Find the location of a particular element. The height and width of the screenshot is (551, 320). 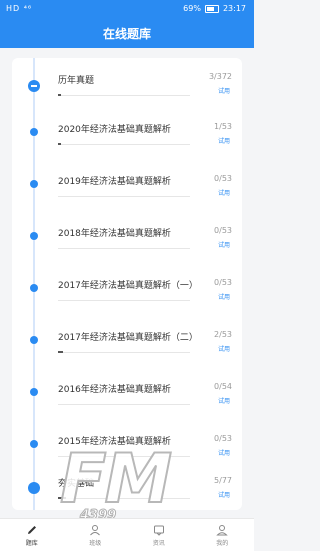

item-title: 2018年经济法基础真题解析 is located at coordinates (114, 234).